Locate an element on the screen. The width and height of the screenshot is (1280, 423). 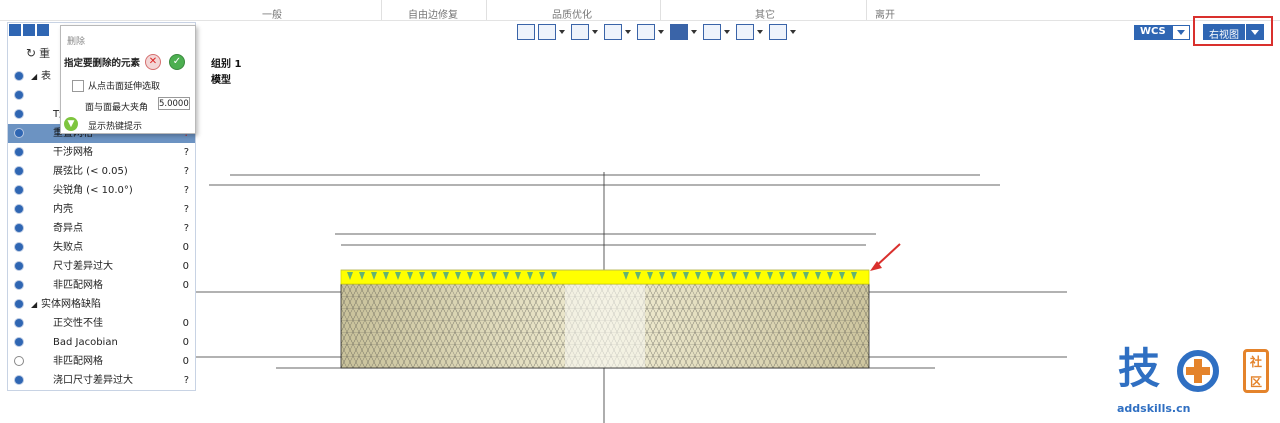
panel-toolbar is located at coordinates (30, 31).